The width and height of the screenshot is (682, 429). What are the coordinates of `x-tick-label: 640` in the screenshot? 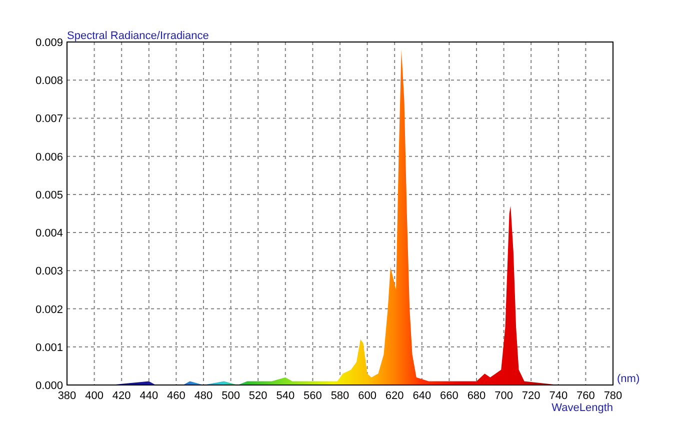 It's located at (422, 396).